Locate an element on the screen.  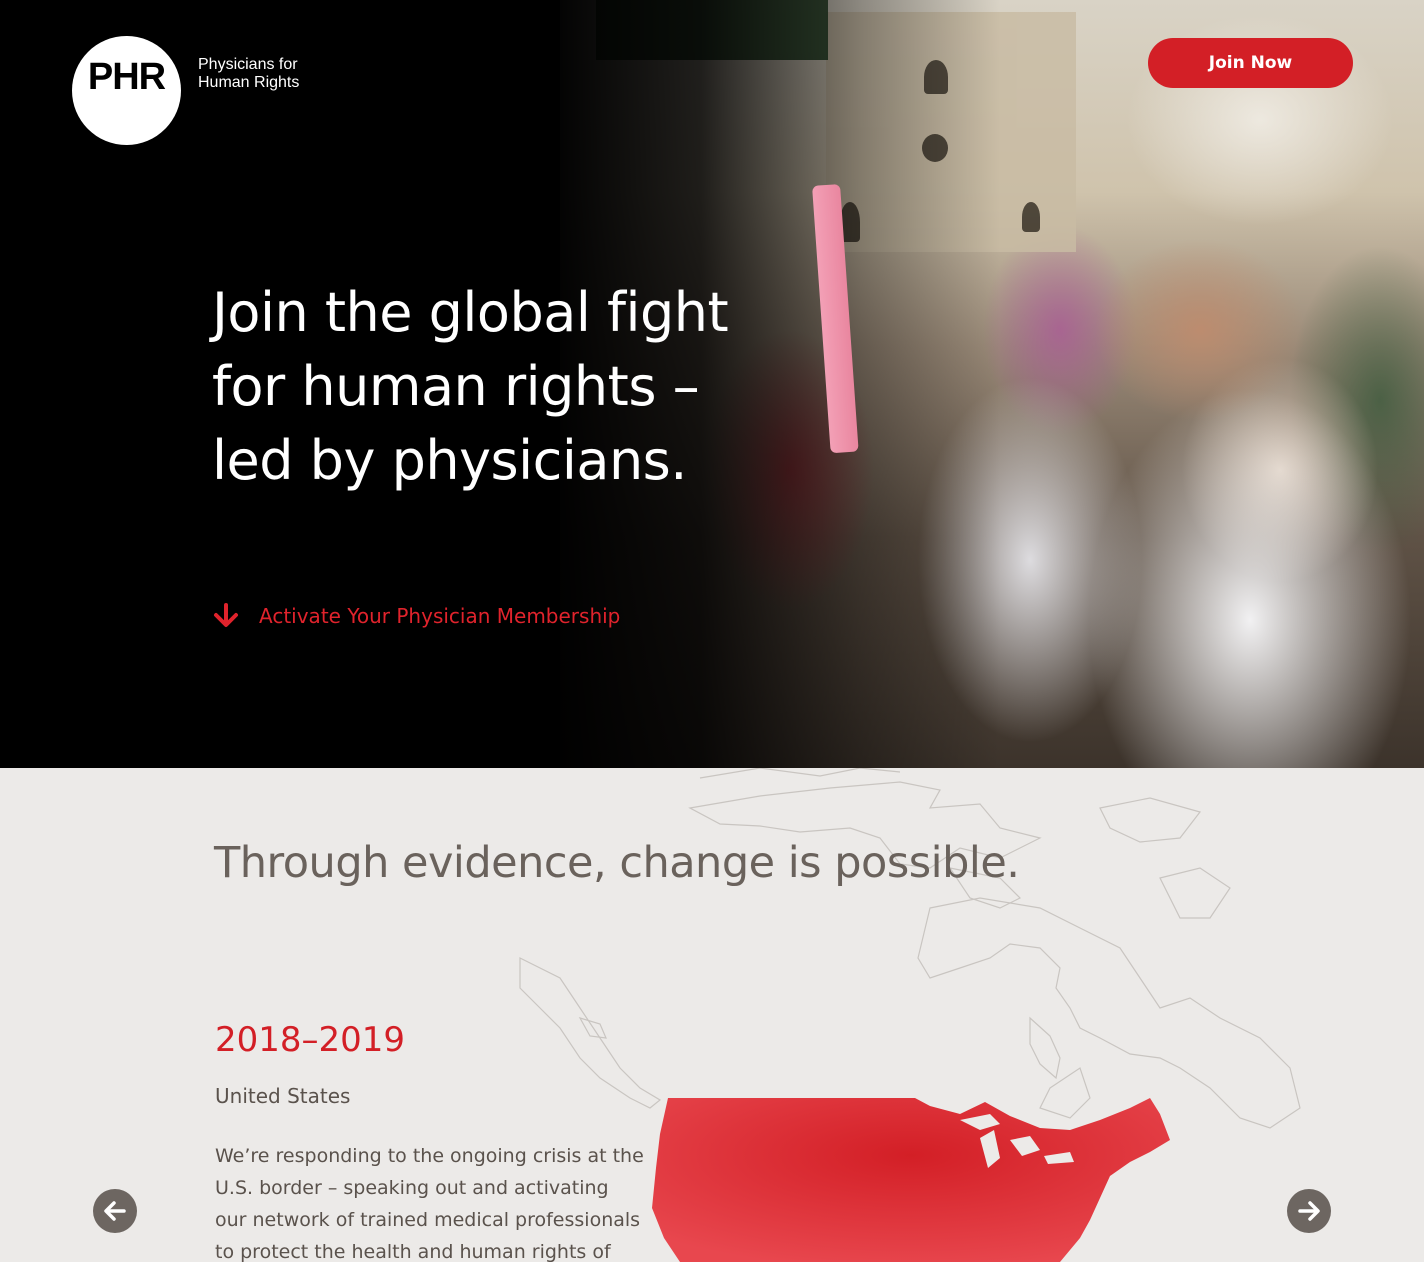
logo-wordmark: Physicians for Human Rights is located at coordinates (248, 74).